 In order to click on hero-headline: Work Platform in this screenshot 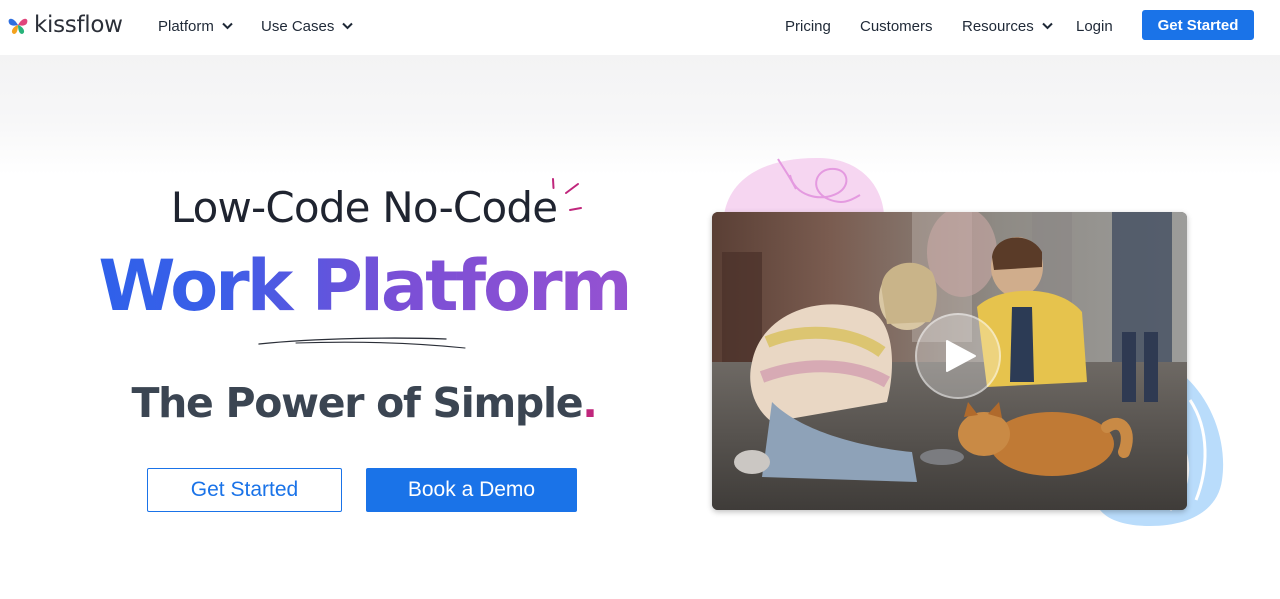, I will do `click(364, 286)`.